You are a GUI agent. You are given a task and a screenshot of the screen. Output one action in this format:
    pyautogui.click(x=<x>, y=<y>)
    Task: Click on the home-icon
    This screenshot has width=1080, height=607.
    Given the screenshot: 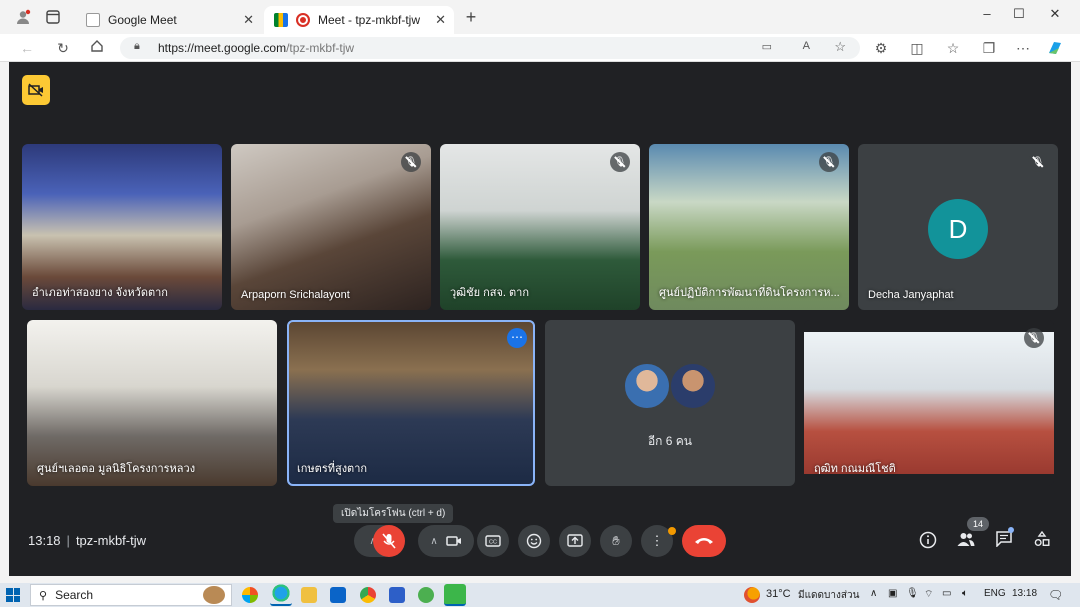 What is the action you would take?
    pyautogui.click(x=97, y=48)
    